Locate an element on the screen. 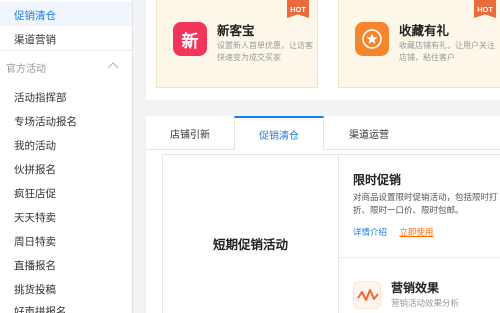  promo-title: 收藏有礼 is located at coordinates (424, 31).